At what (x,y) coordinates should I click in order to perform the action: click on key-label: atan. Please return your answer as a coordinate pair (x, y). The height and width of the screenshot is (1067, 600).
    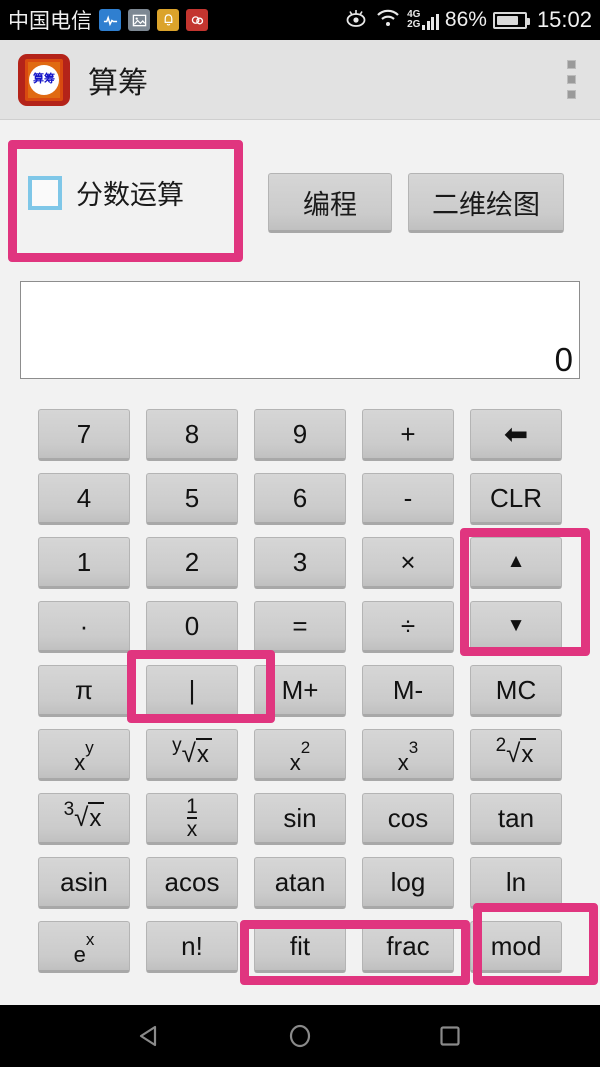
    Looking at the image, I should click on (300, 881).